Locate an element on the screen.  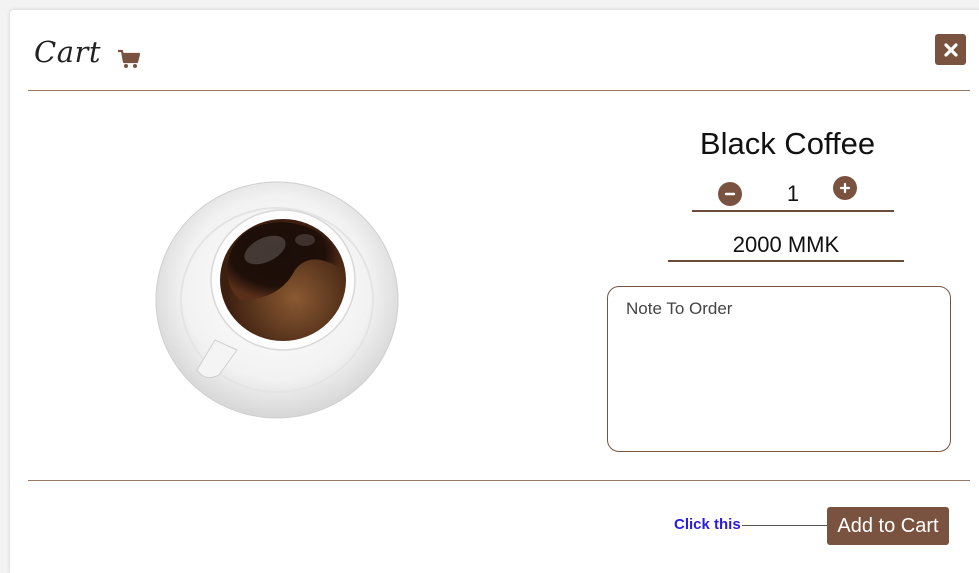
hint-label: Click this is located at coordinates (707, 524).